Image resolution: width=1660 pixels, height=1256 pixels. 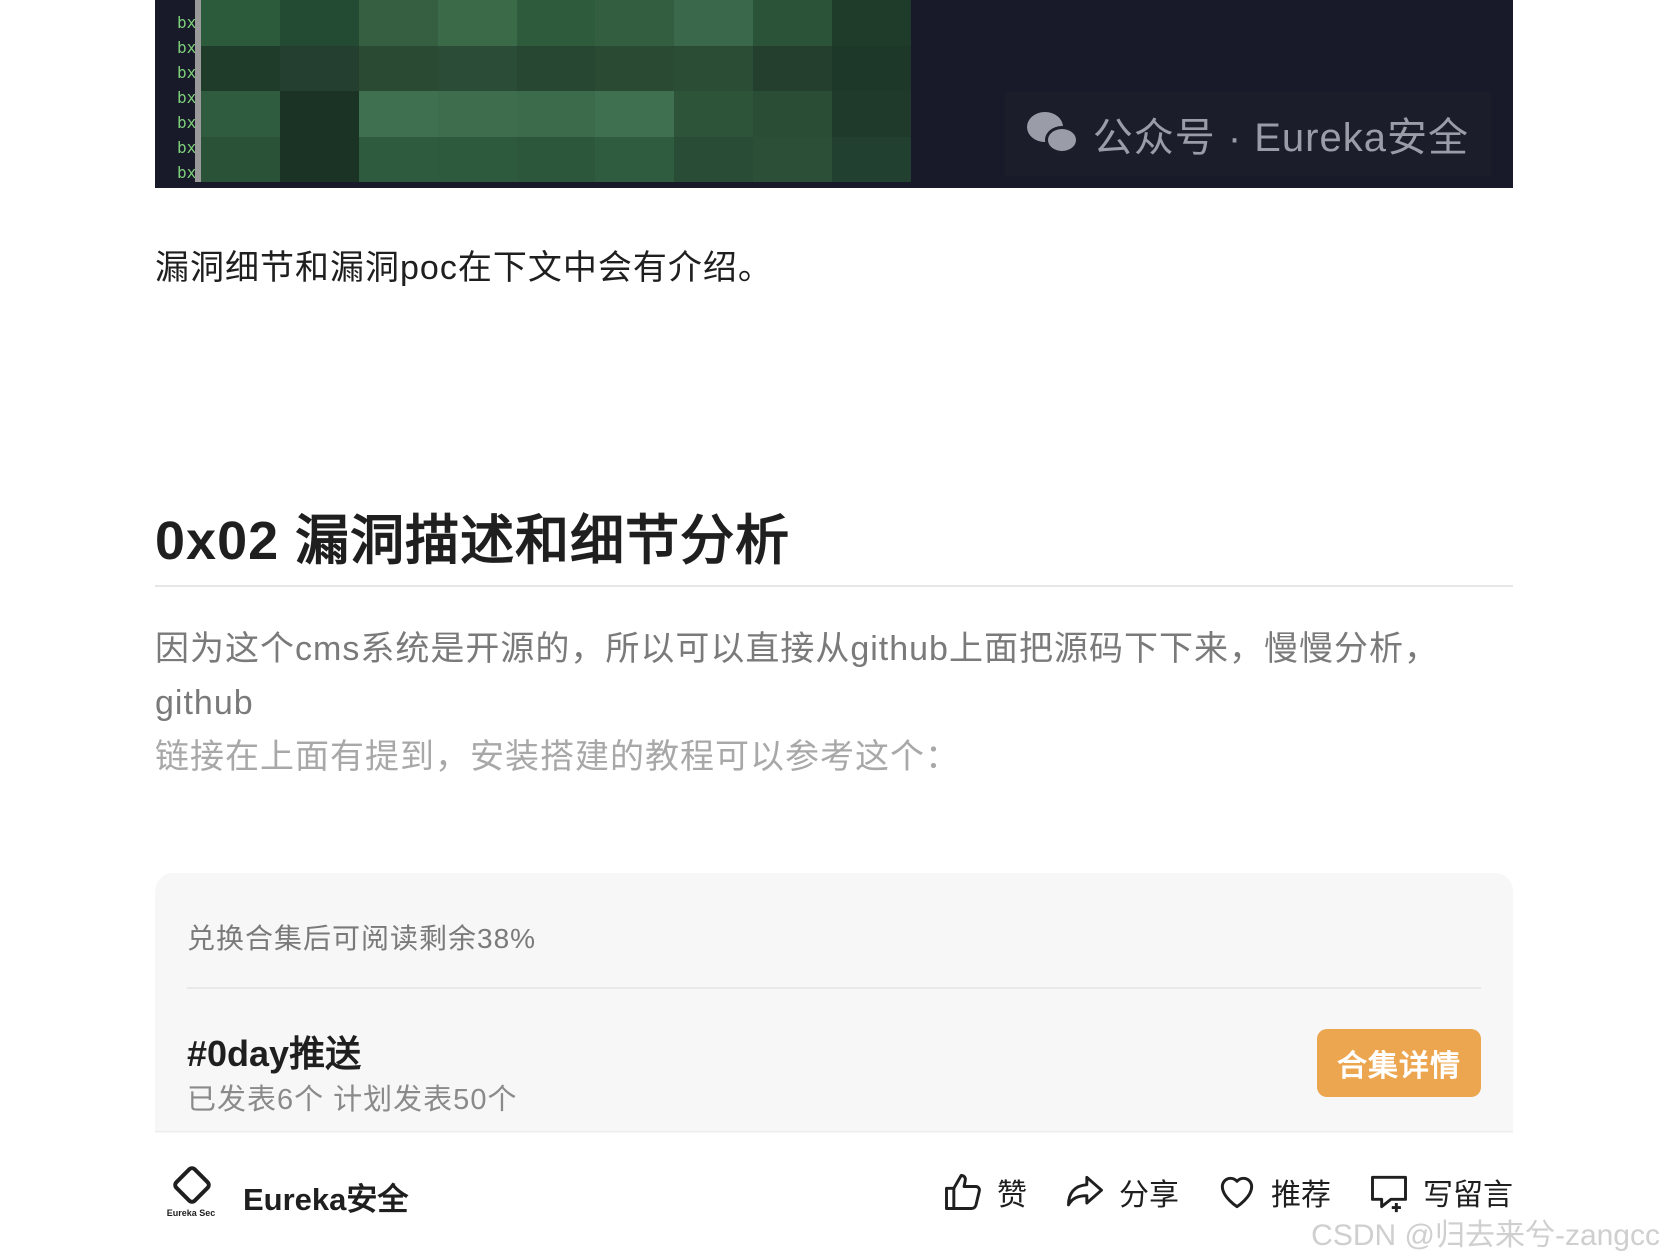 What do you see at coordinates (326, 1199) in the screenshot?
I see `account-name: Eureka安全` at bounding box center [326, 1199].